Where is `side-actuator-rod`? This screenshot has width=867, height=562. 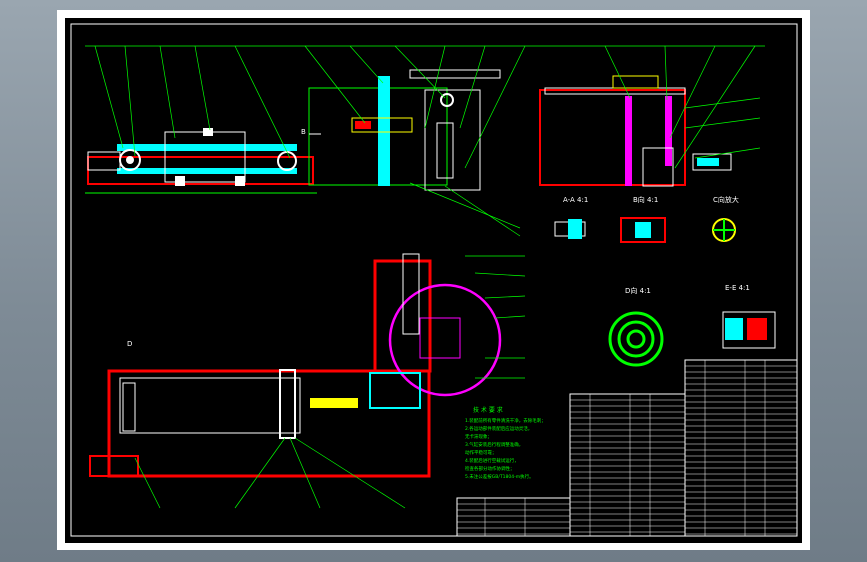 side-actuator-rod is located at coordinates (708, 162).